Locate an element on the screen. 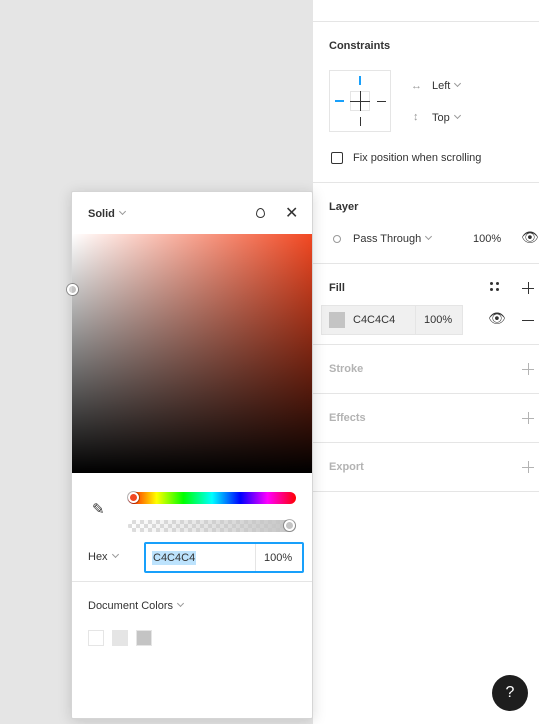  effects-title: Effects is located at coordinates (347, 418).